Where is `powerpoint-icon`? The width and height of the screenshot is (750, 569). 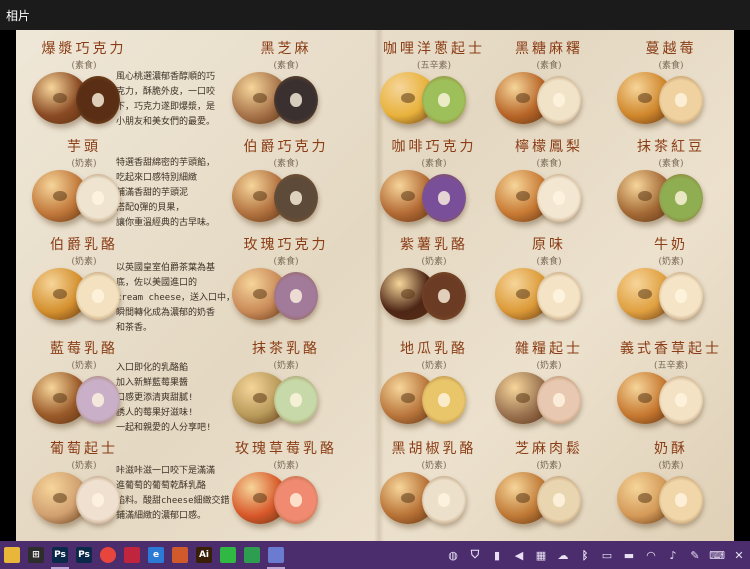 powerpoint-icon is located at coordinates (180, 555).